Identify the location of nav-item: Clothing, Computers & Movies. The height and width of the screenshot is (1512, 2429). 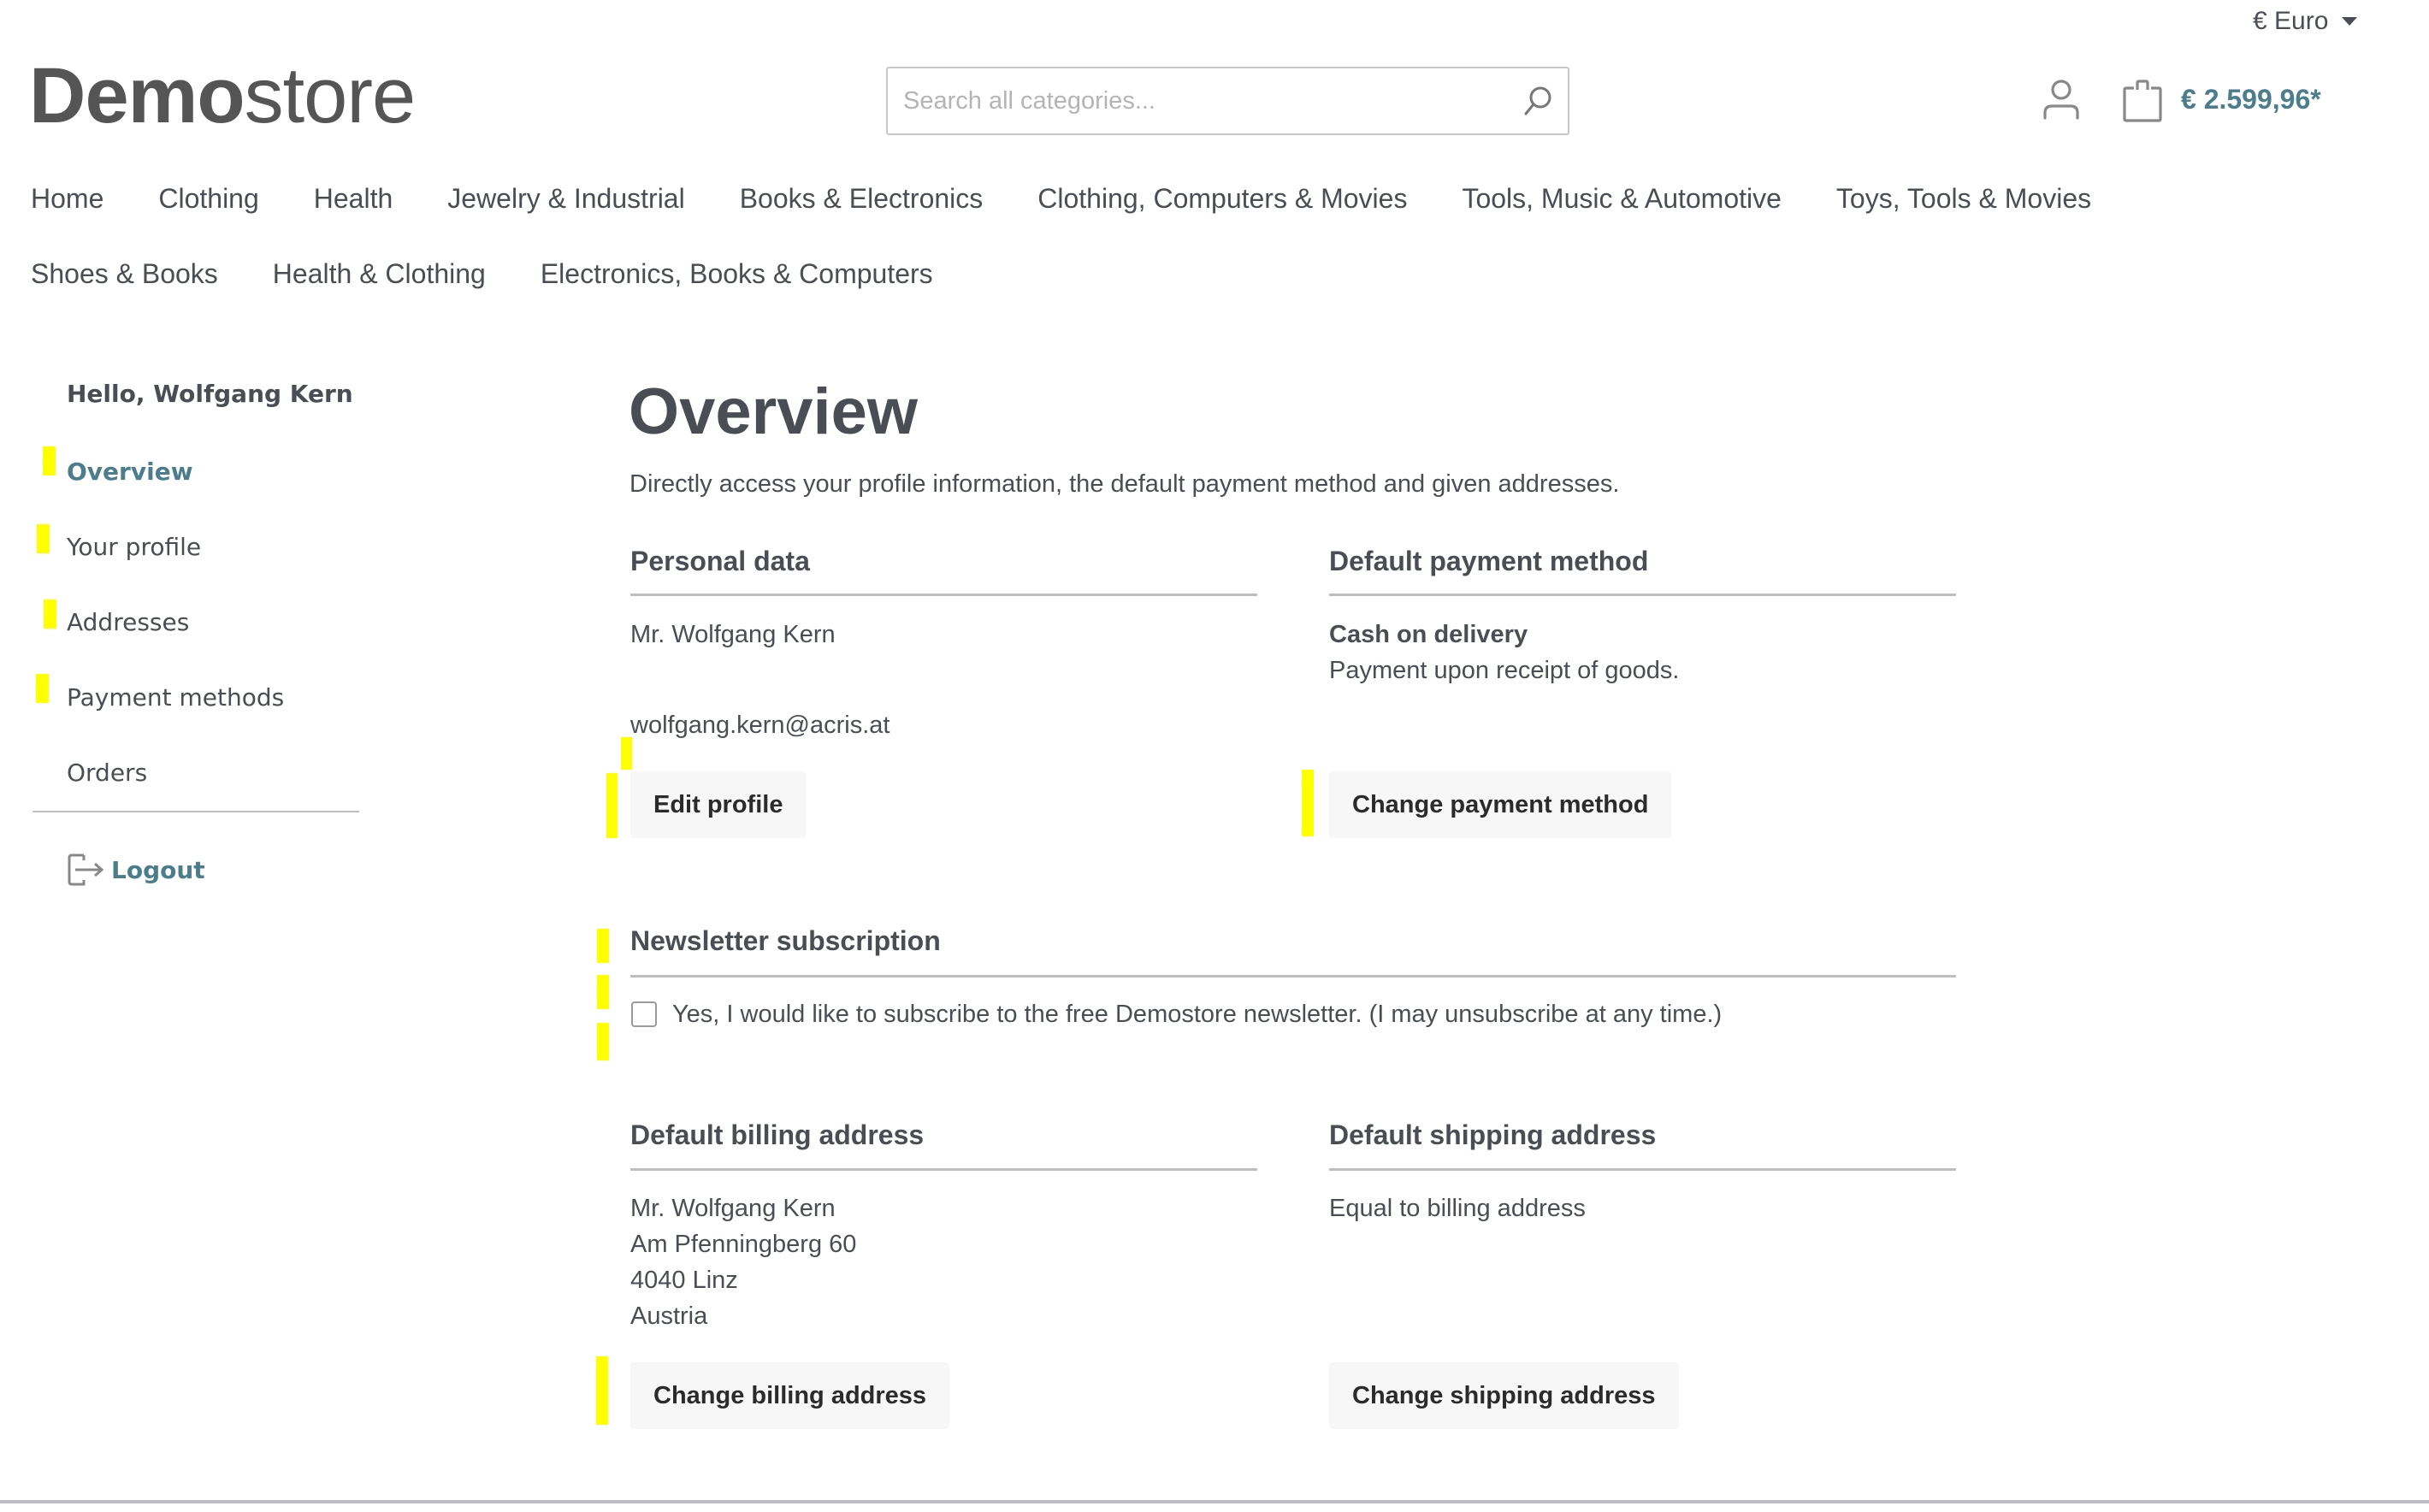
(1222, 199).